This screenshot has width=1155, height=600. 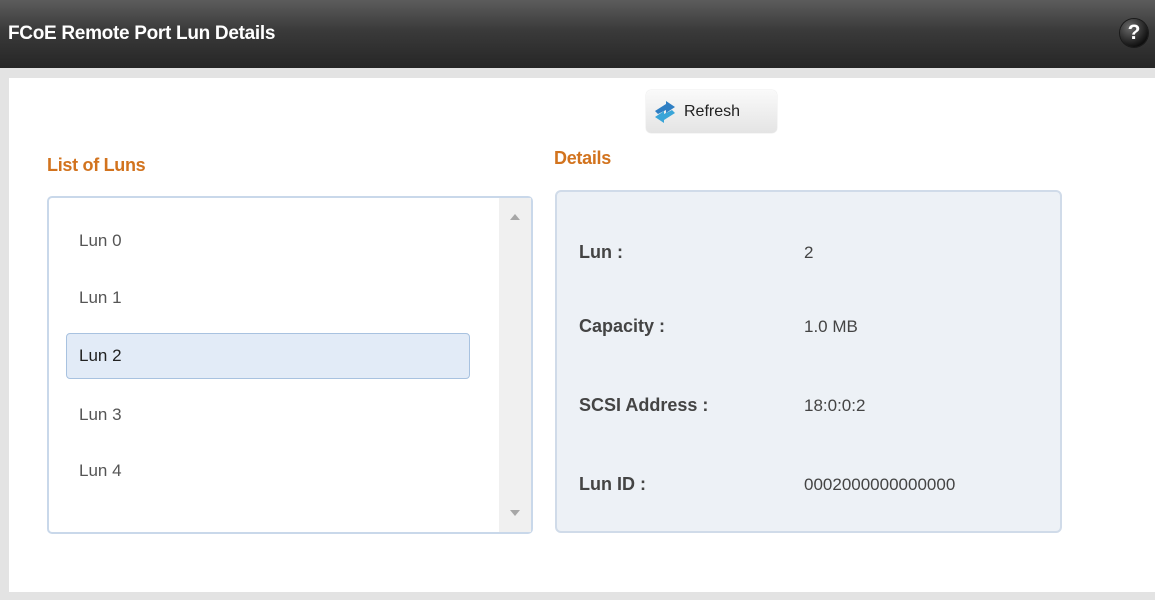 I want to click on refresh-icon, so click(x=665, y=112).